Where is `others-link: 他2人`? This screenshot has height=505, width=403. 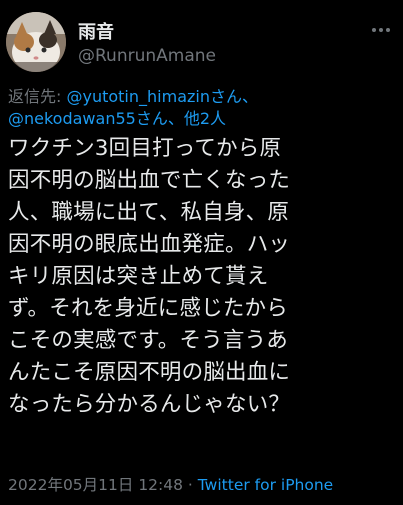
others-link: 他2人 is located at coordinates (205, 118).